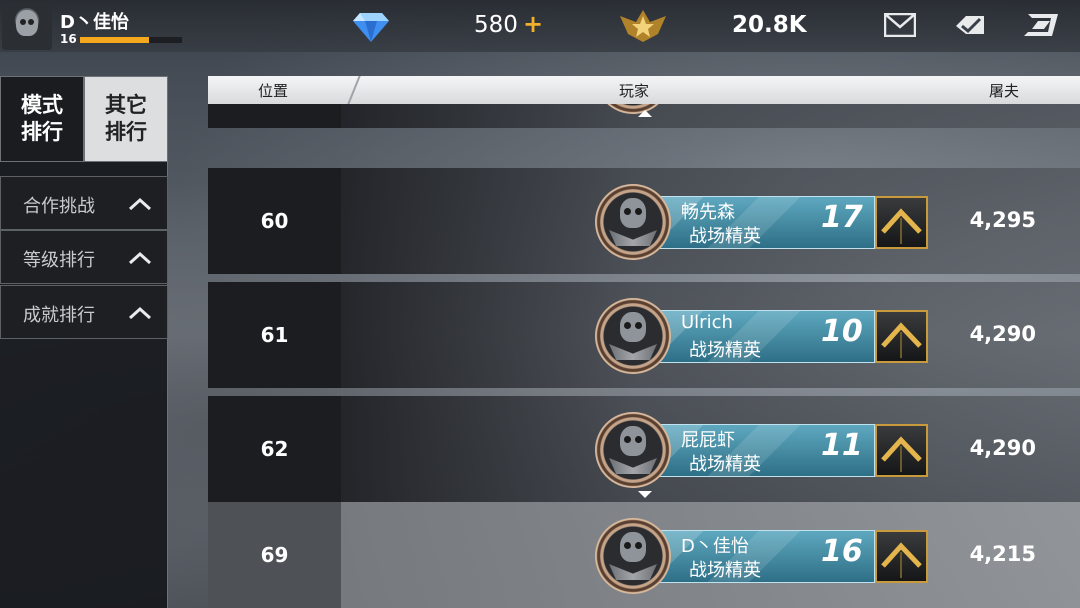 The width and height of the screenshot is (1080, 608). What do you see at coordinates (970, 25) in the screenshot?
I see `check-icon` at bounding box center [970, 25].